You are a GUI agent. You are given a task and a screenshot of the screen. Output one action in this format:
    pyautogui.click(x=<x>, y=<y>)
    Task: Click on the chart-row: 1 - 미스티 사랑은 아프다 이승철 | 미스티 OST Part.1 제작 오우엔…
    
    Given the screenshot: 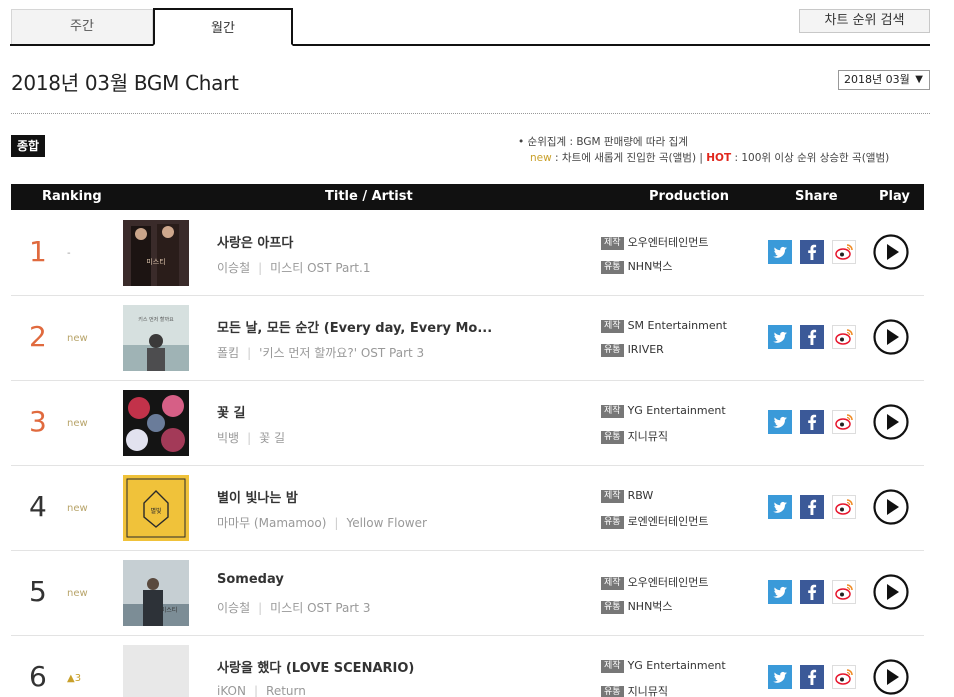 What is the action you would take?
    pyautogui.click(x=467, y=253)
    